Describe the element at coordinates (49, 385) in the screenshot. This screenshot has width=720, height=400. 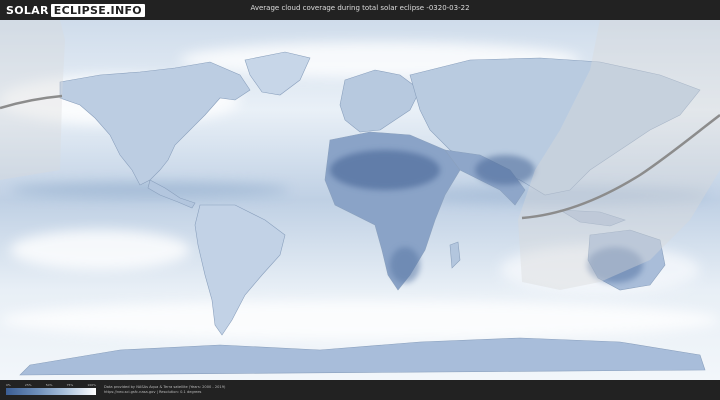
I see `legend-tick: 50%` at that location.